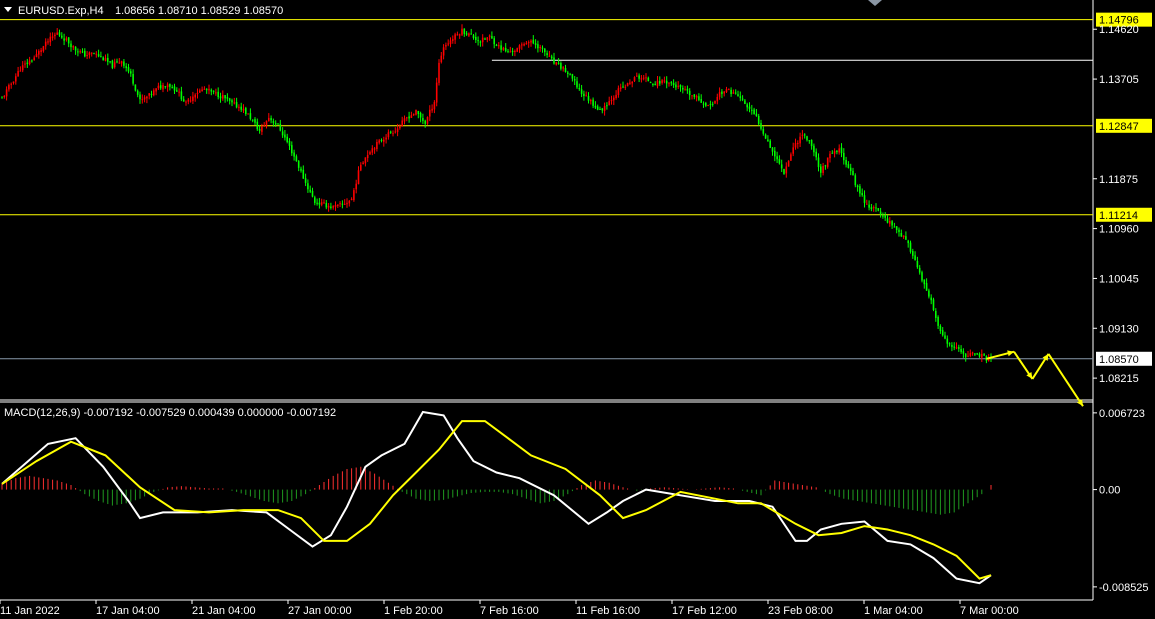  Describe the element at coordinates (128, 611) in the screenshot. I see `time-tick-label-1: 17 Jan 04:00` at that location.